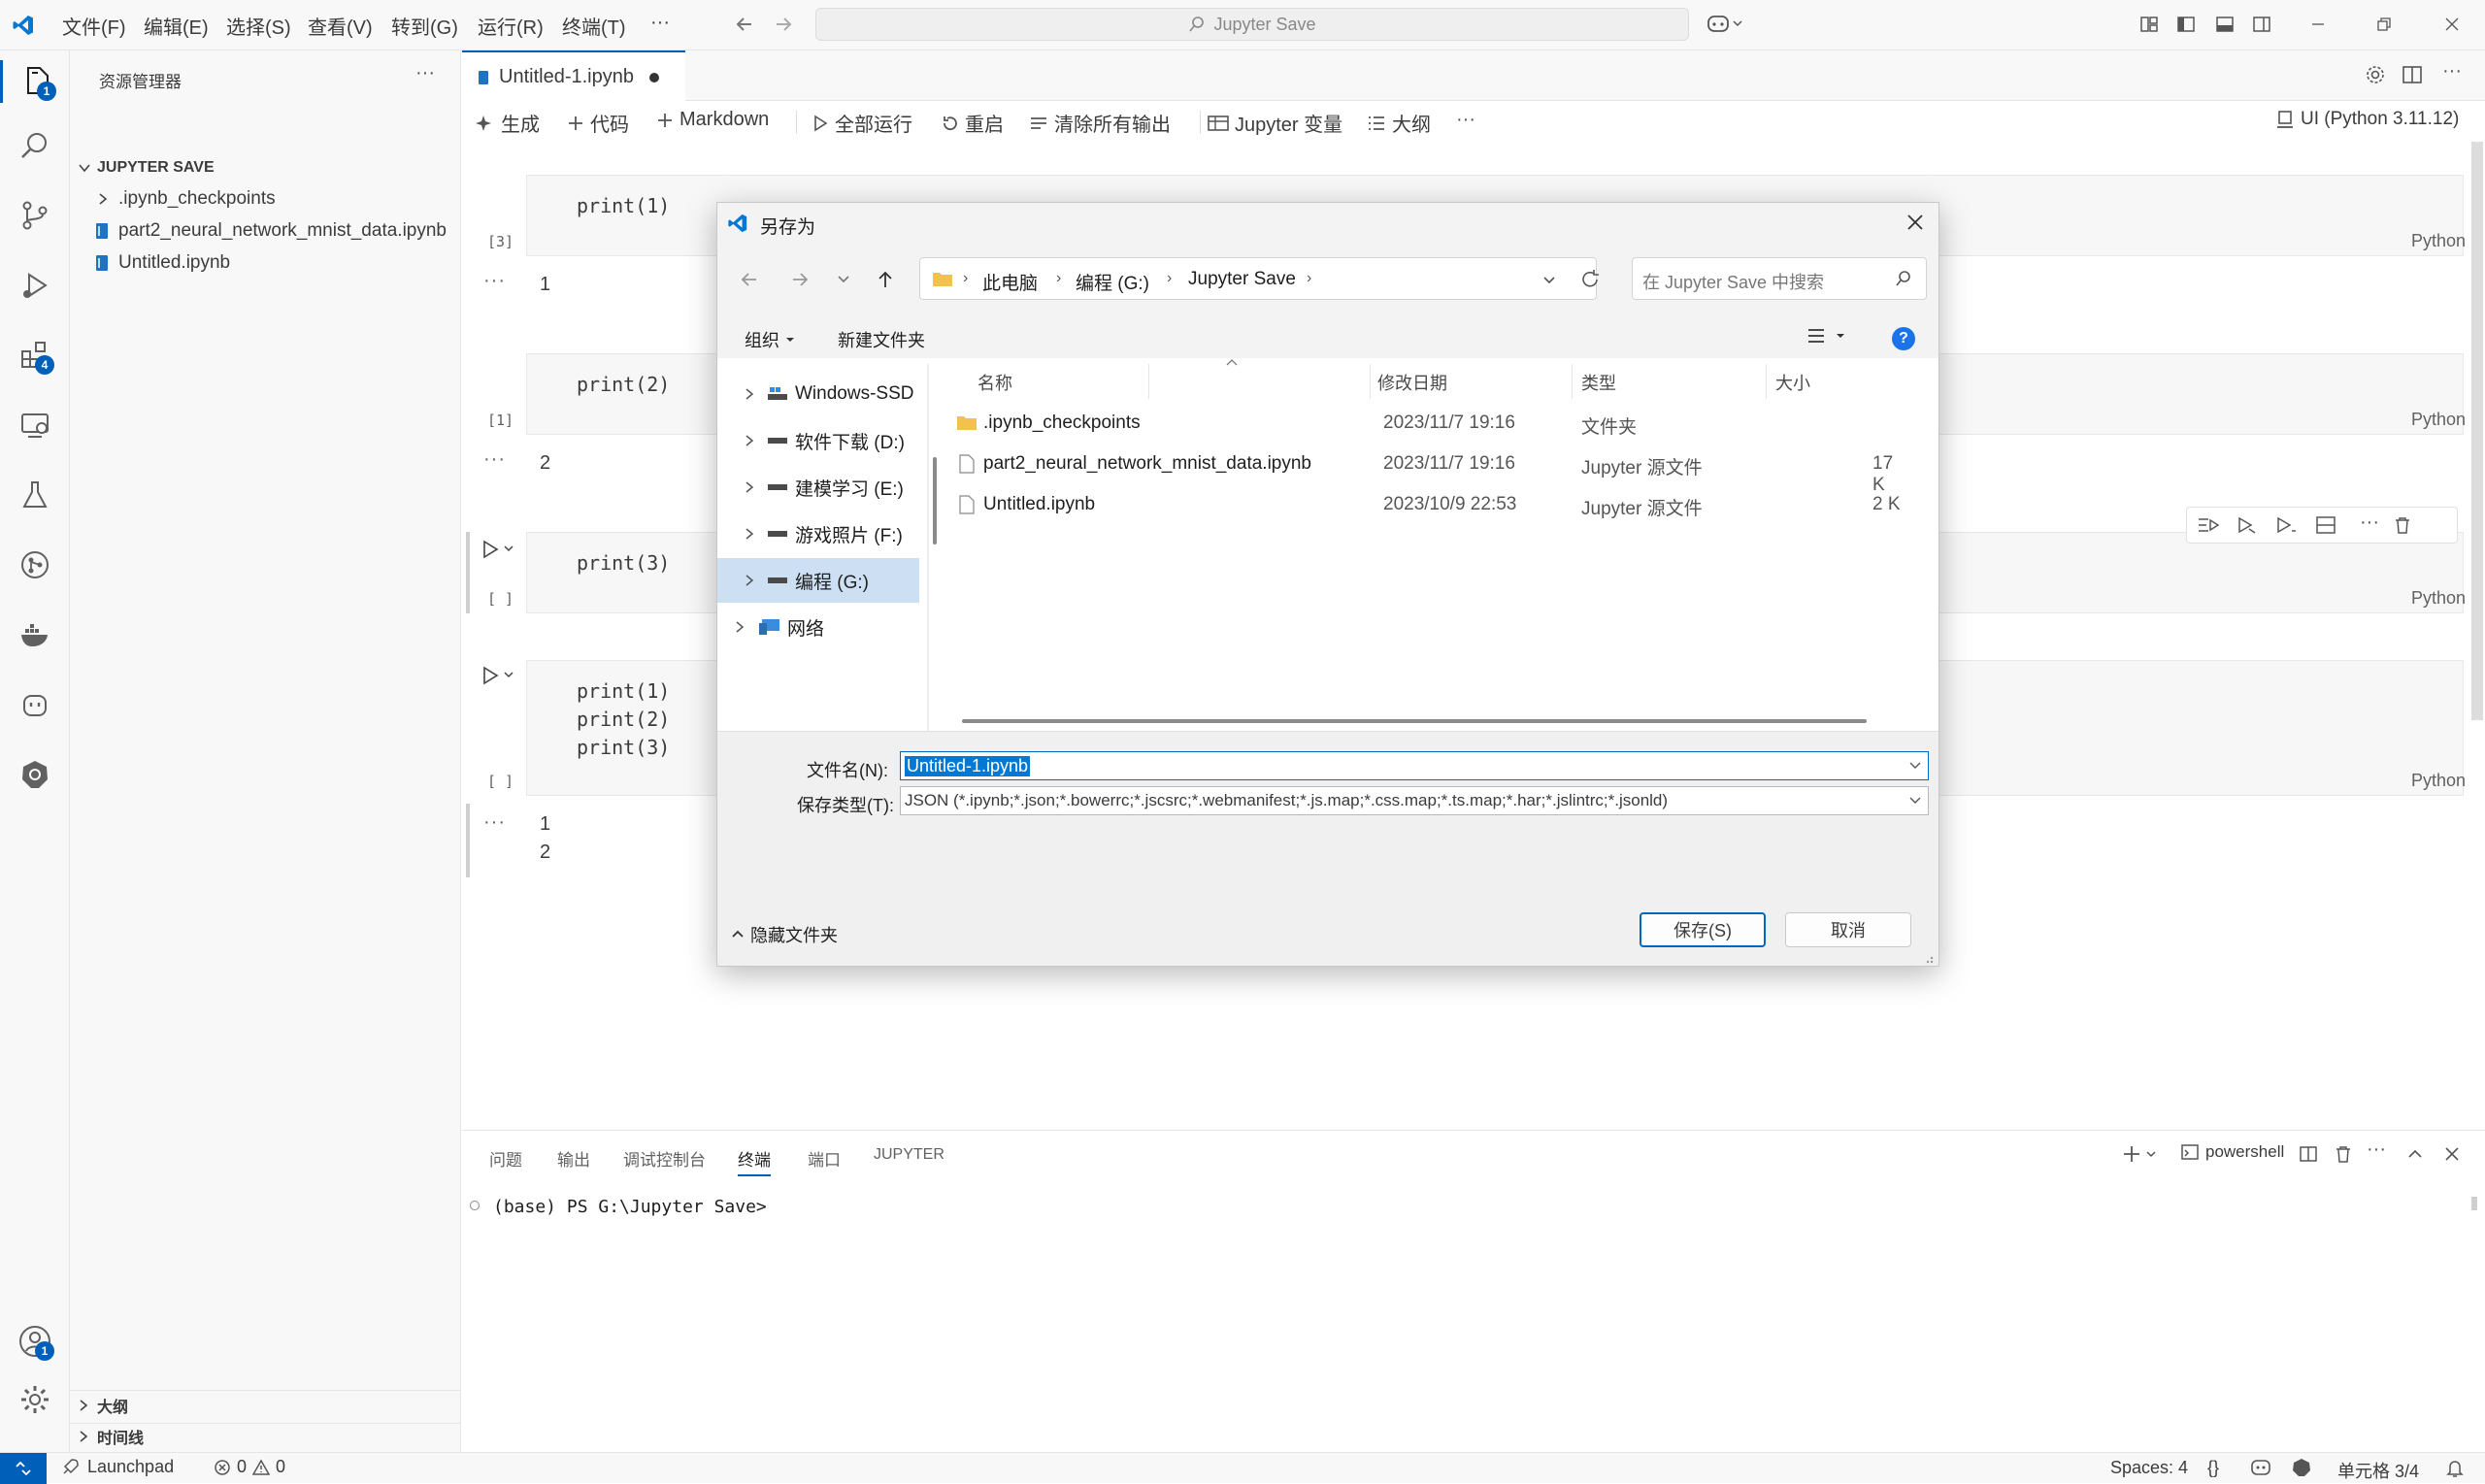  I want to click on docker-icon, so click(35, 634).